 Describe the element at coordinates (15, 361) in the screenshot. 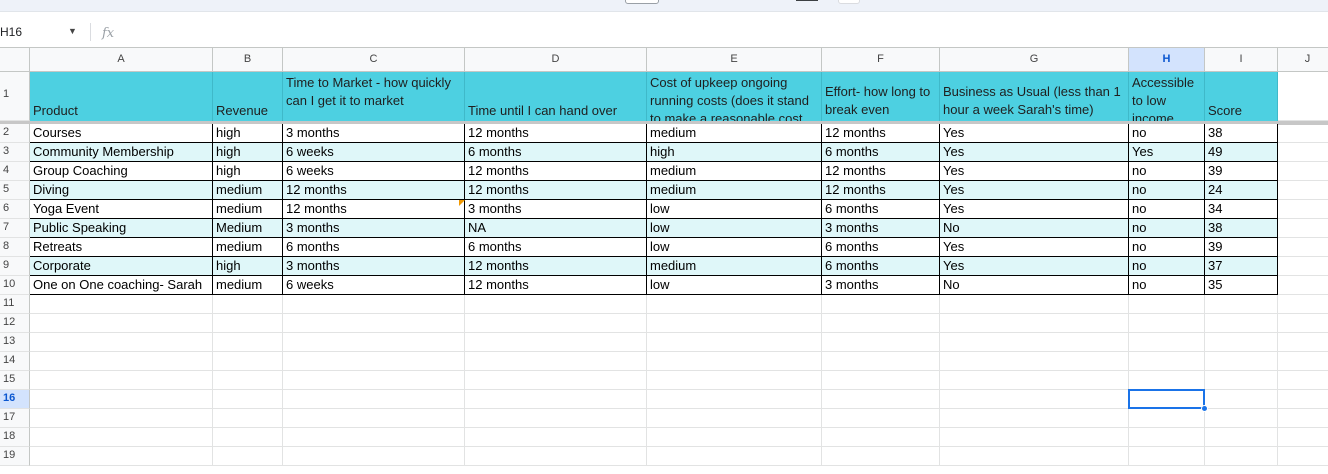

I see `row-header-14: 14` at that location.